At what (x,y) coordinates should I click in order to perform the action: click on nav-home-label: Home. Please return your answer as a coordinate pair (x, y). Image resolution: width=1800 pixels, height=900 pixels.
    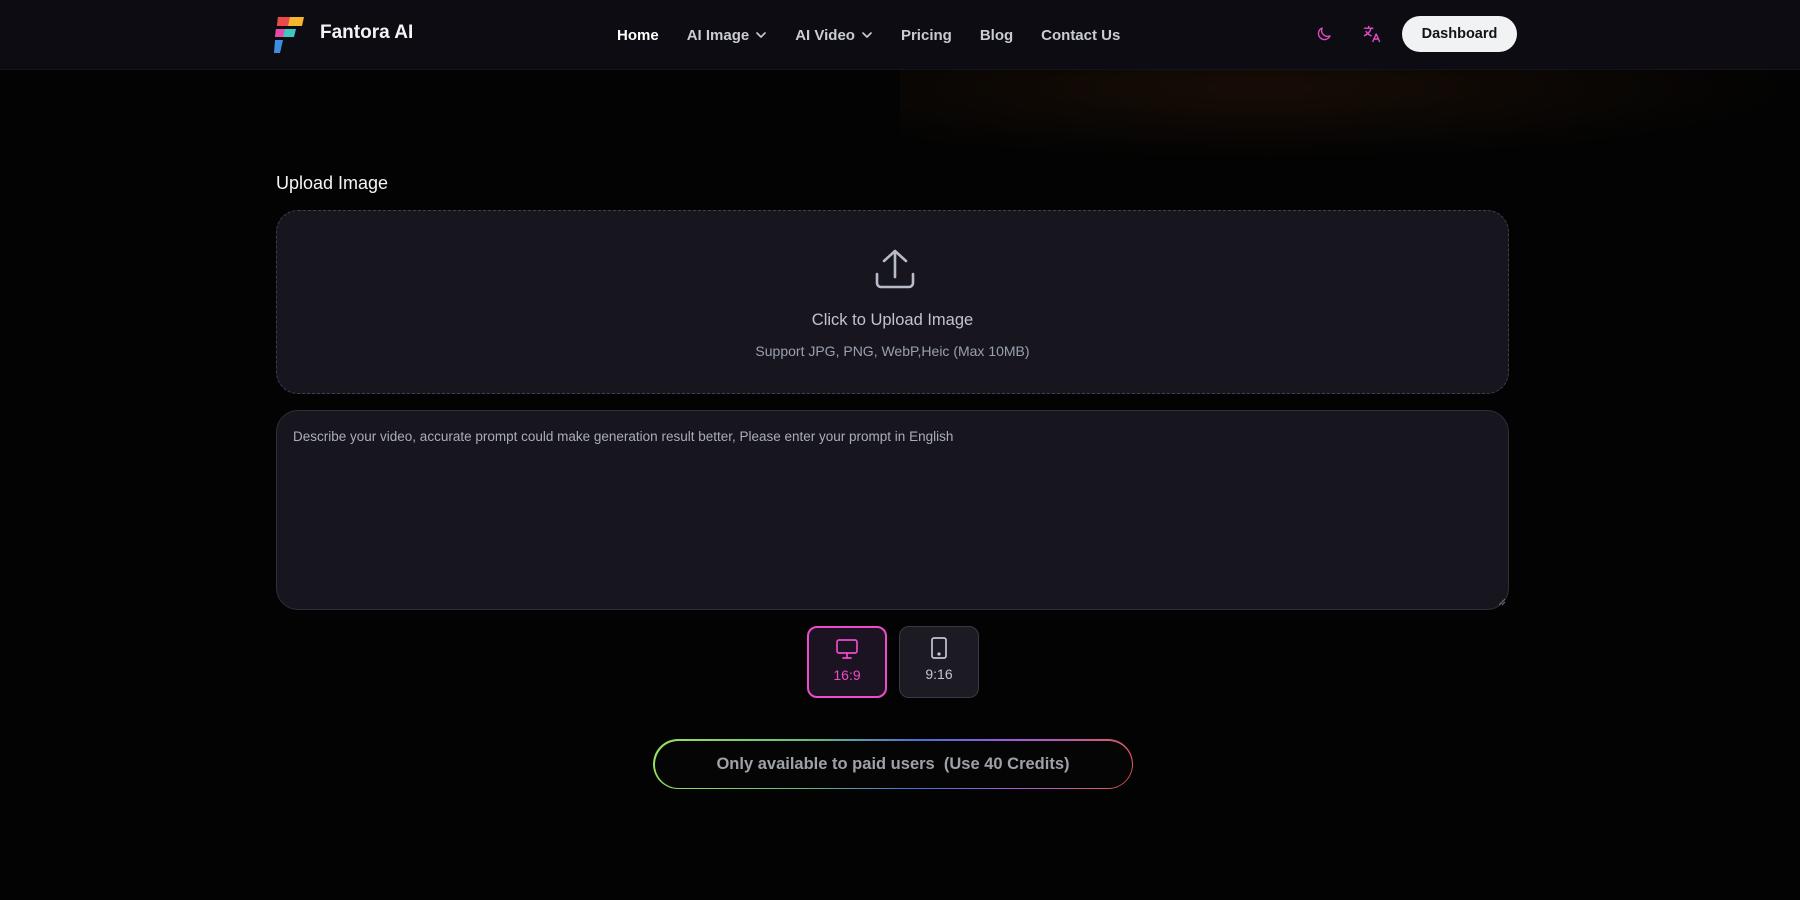
    Looking at the image, I should click on (638, 35).